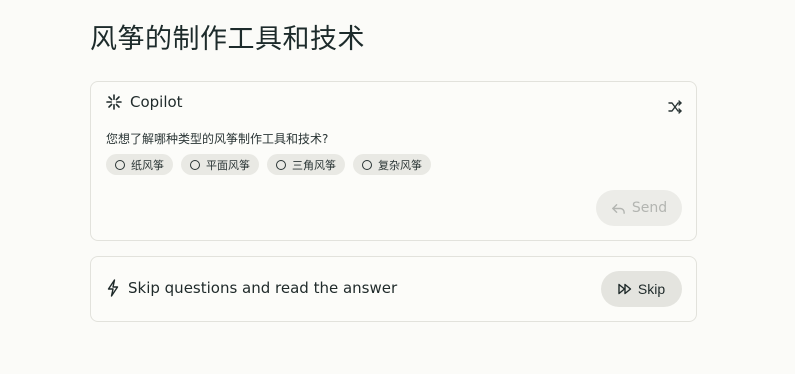 The image size is (795, 374). I want to click on skip-label: Skip, so click(651, 289).